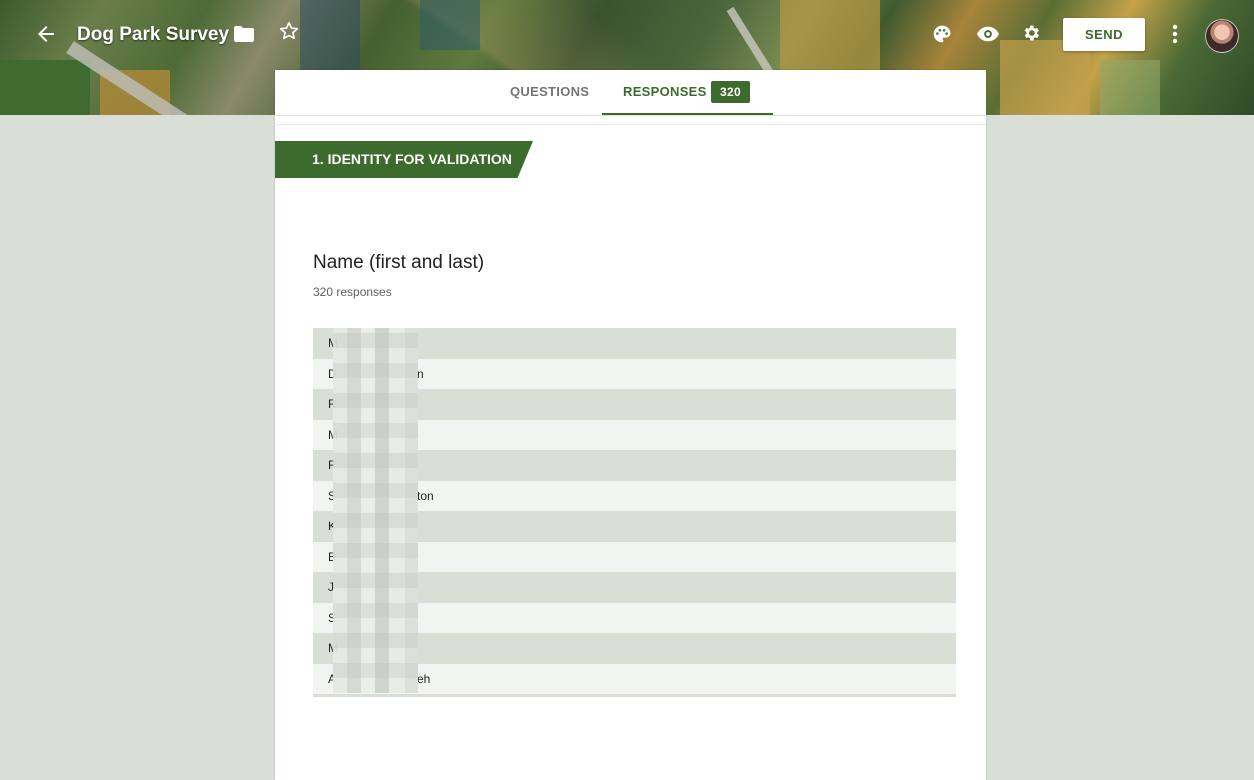 The height and width of the screenshot is (780, 1254). I want to click on section-title: 1. IDENTITY FOR VALIDATION, so click(412, 159).